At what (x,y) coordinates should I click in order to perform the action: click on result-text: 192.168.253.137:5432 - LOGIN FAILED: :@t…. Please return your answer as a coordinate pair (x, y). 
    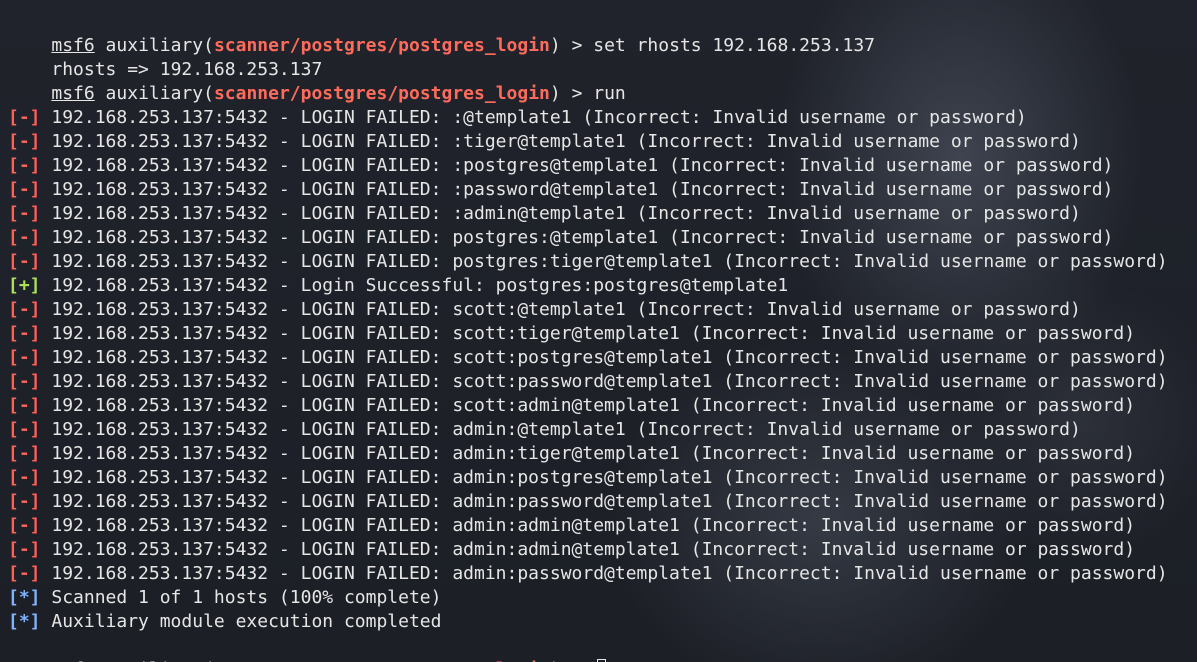
    Looking at the image, I should click on (533, 117).